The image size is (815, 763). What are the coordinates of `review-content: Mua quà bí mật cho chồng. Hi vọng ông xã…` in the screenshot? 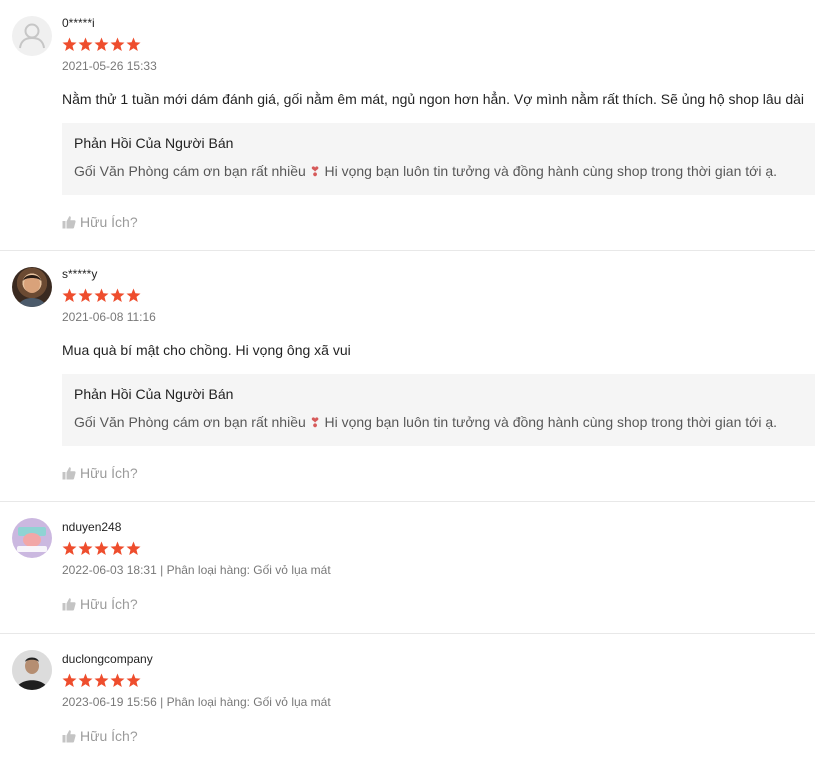 It's located at (206, 350).